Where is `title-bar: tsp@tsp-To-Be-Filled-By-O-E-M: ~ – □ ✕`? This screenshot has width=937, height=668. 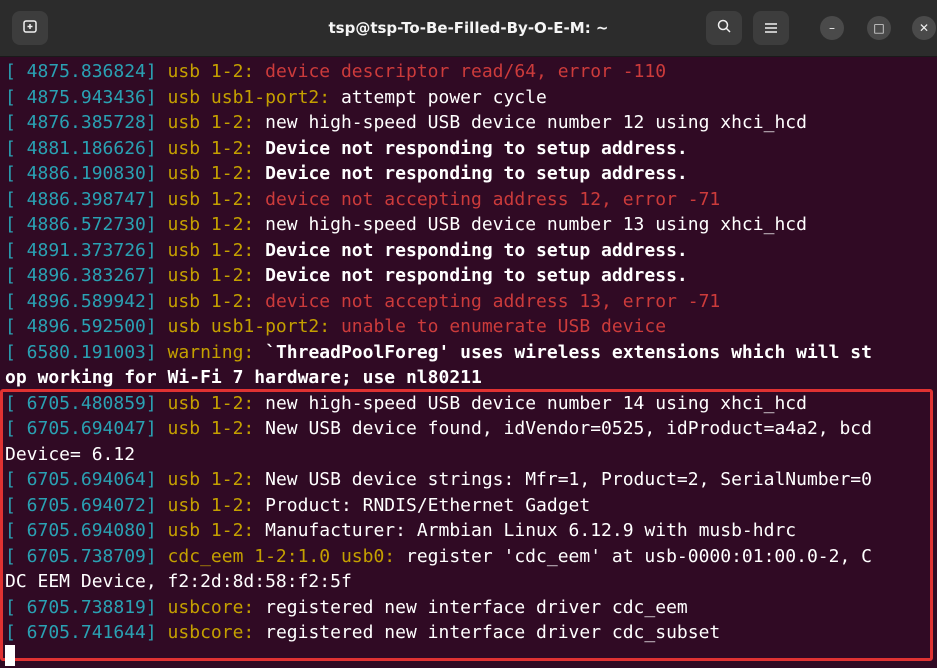
title-bar: tsp@tsp-To-Be-Filled-By-O-E-M: ~ – □ ✕ is located at coordinates (468, 28).